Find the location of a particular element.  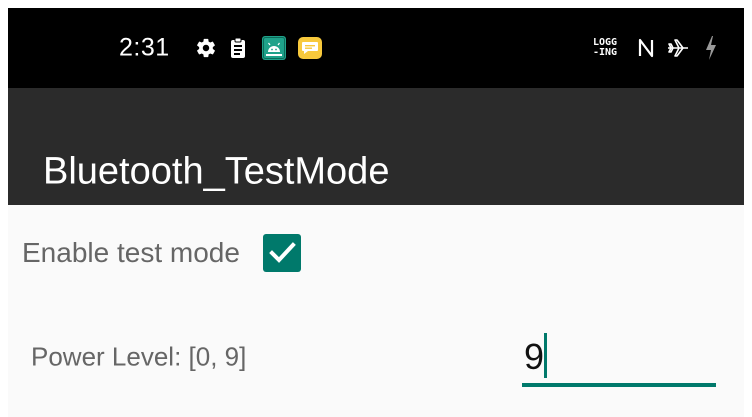

logging-indicator: LOGG -ING is located at coordinates (605, 48).